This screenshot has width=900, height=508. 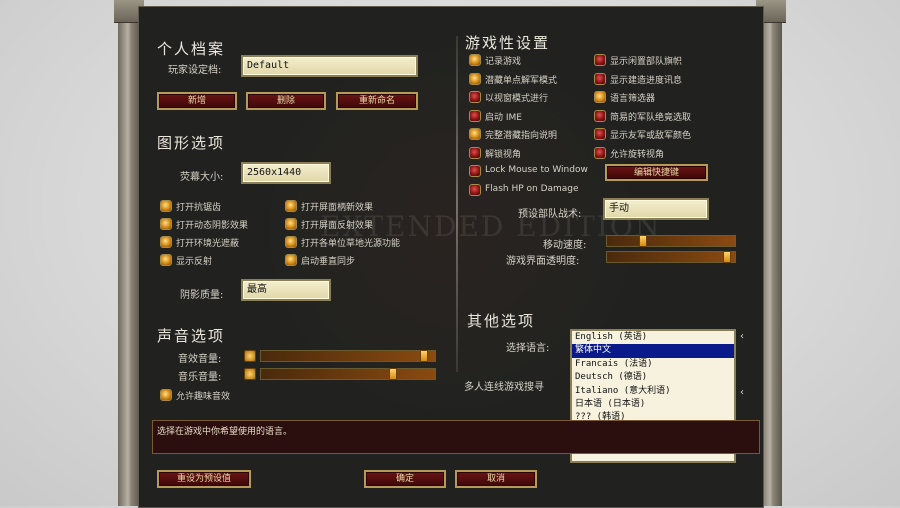 I want to click on music-volume-label: 音乐音量:, so click(x=200, y=377).